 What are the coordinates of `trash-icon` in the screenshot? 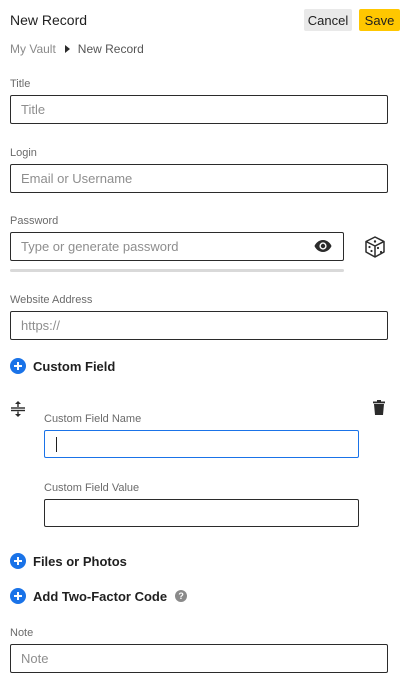 It's located at (379, 407).